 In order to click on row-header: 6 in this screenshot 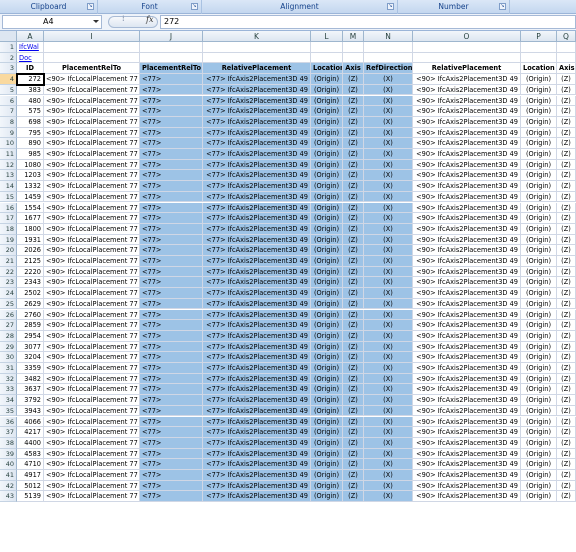, I will do `click(8, 101)`.